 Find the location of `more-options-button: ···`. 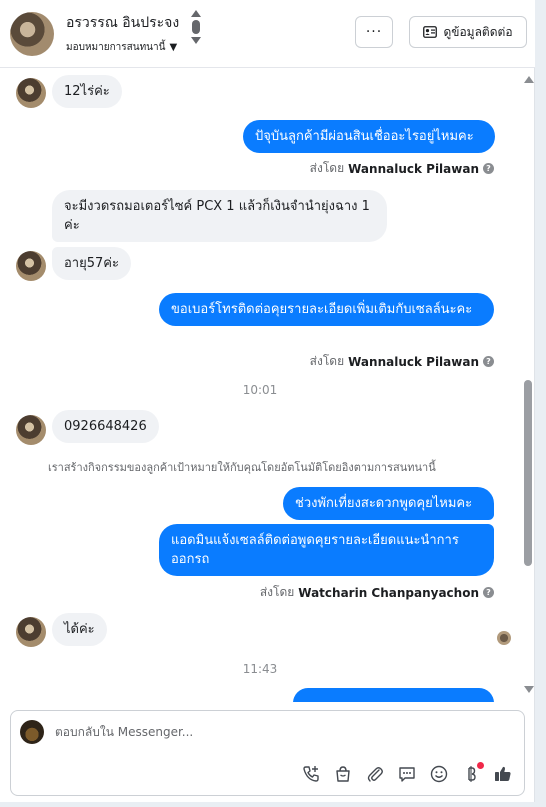

more-options-button: ··· is located at coordinates (374, 32).